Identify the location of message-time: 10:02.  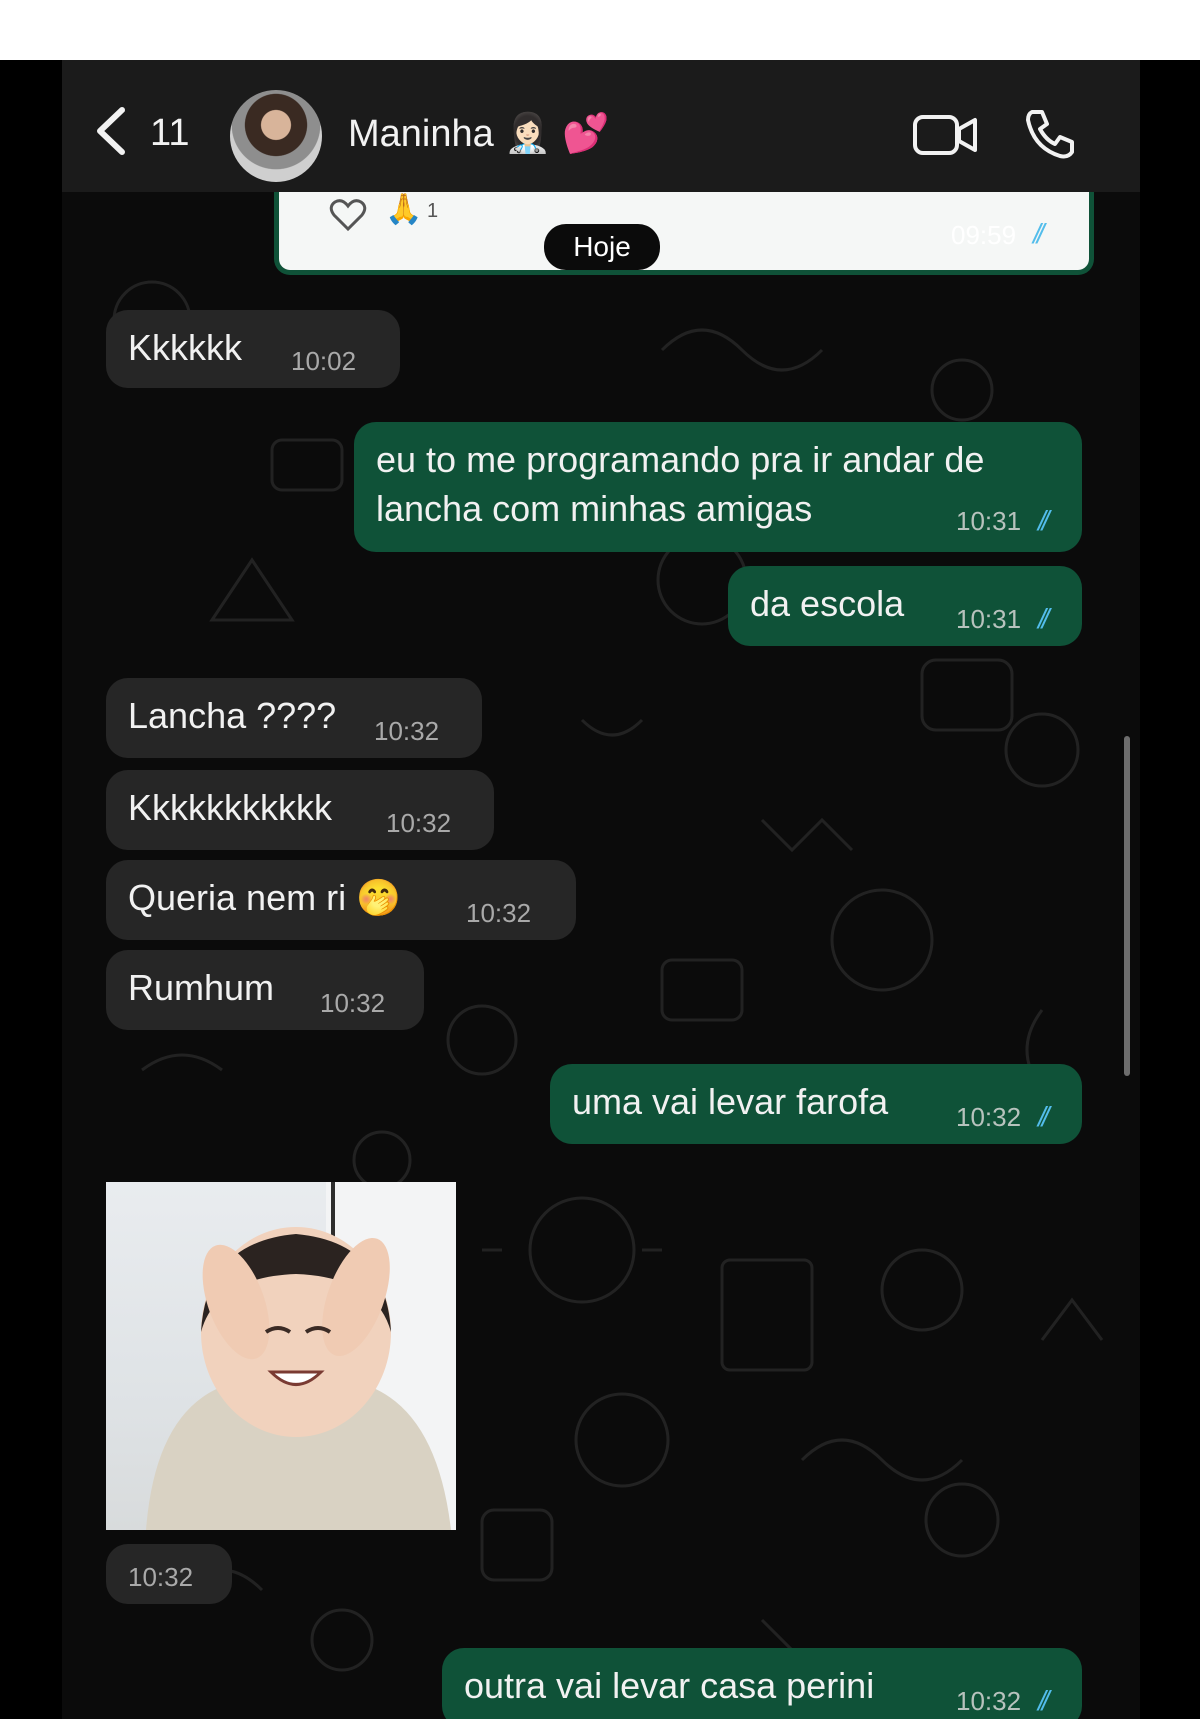
(324, 361).